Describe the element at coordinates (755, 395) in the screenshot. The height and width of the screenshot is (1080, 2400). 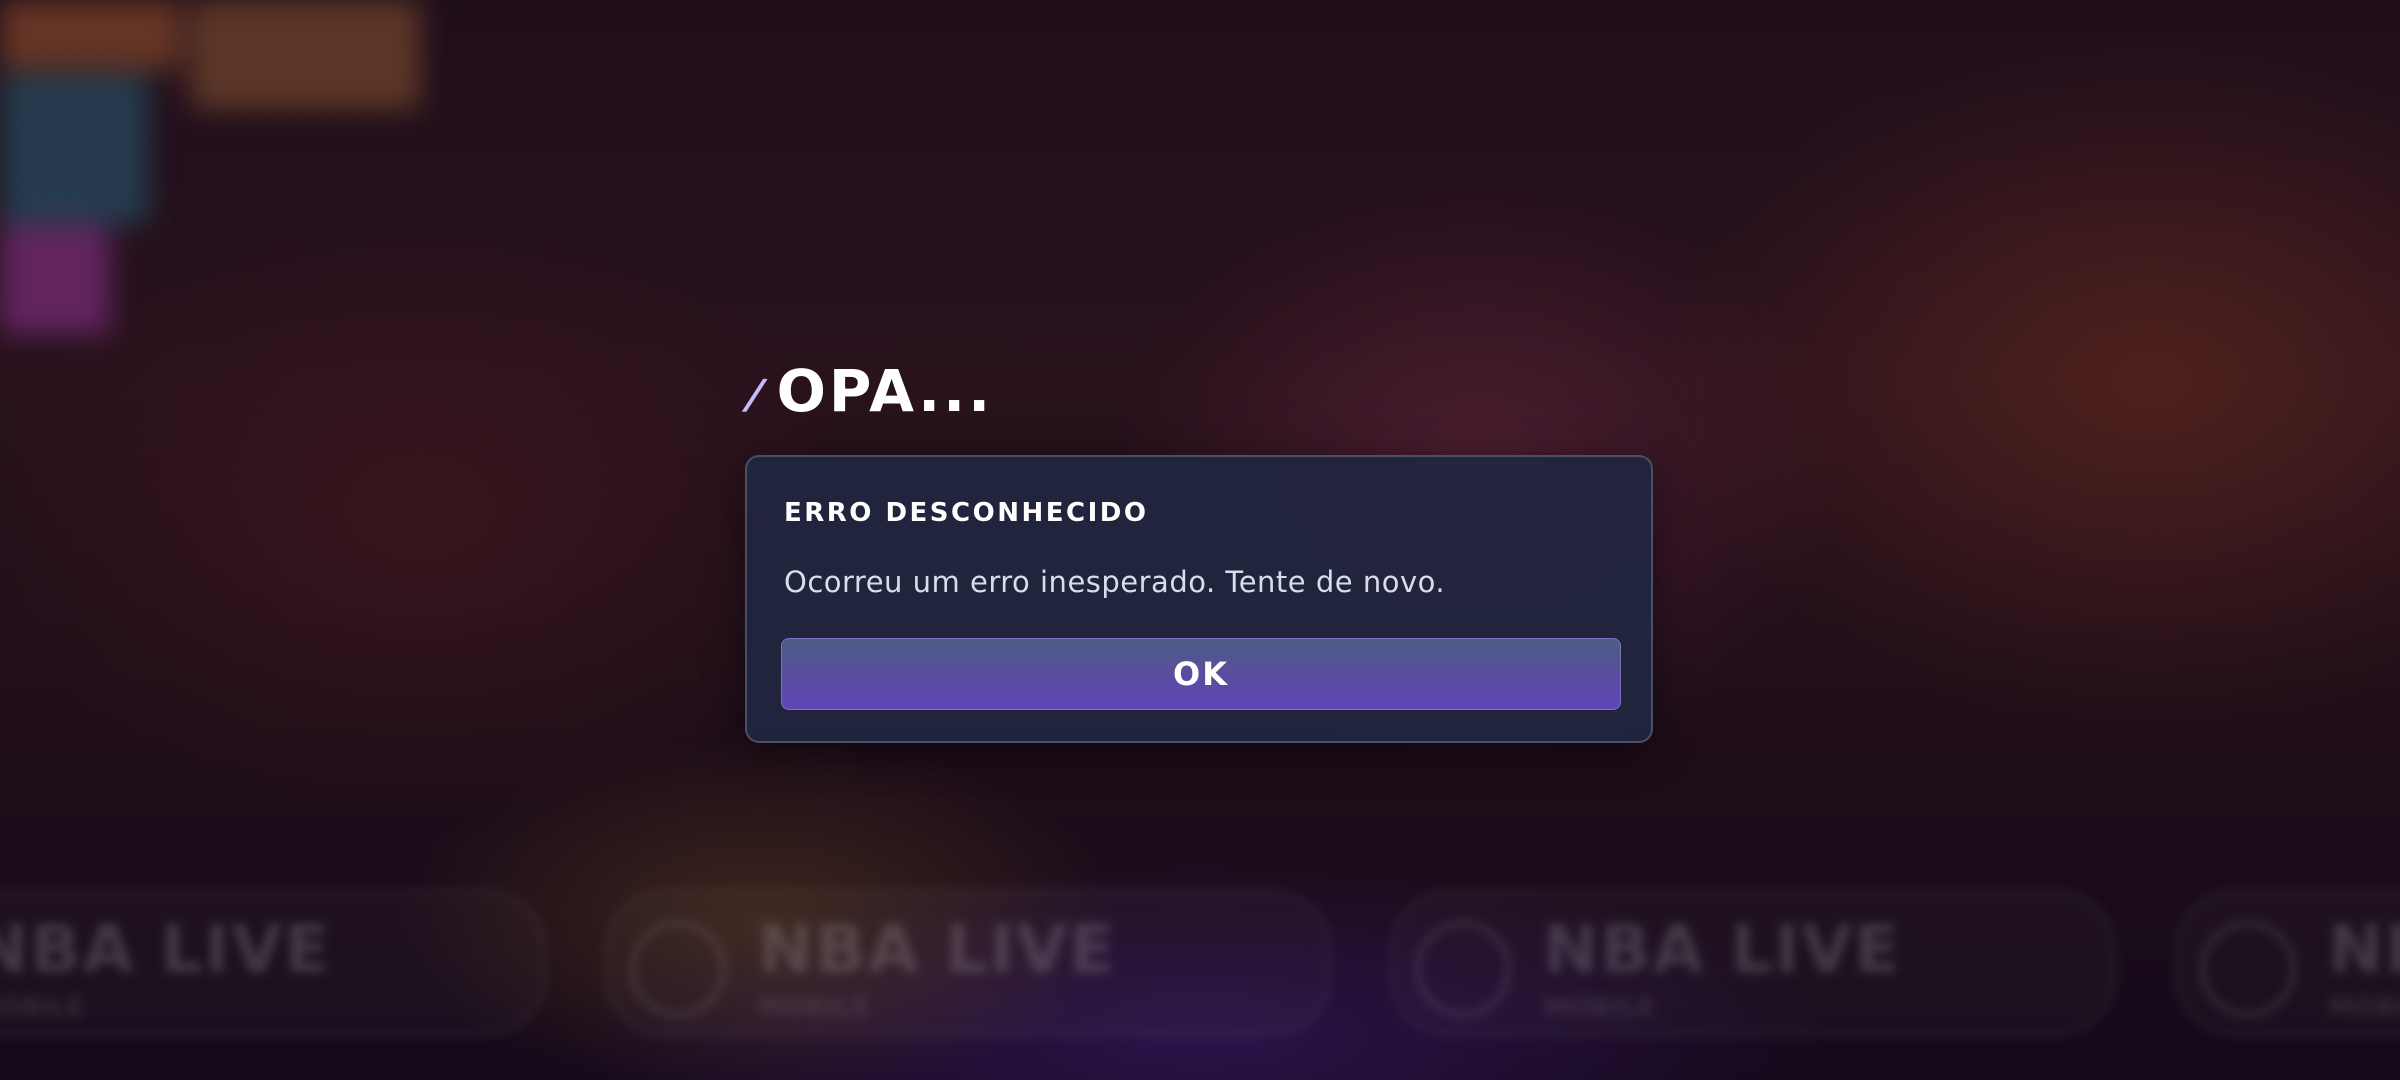
I see `title-slash-accent: /` at that location.